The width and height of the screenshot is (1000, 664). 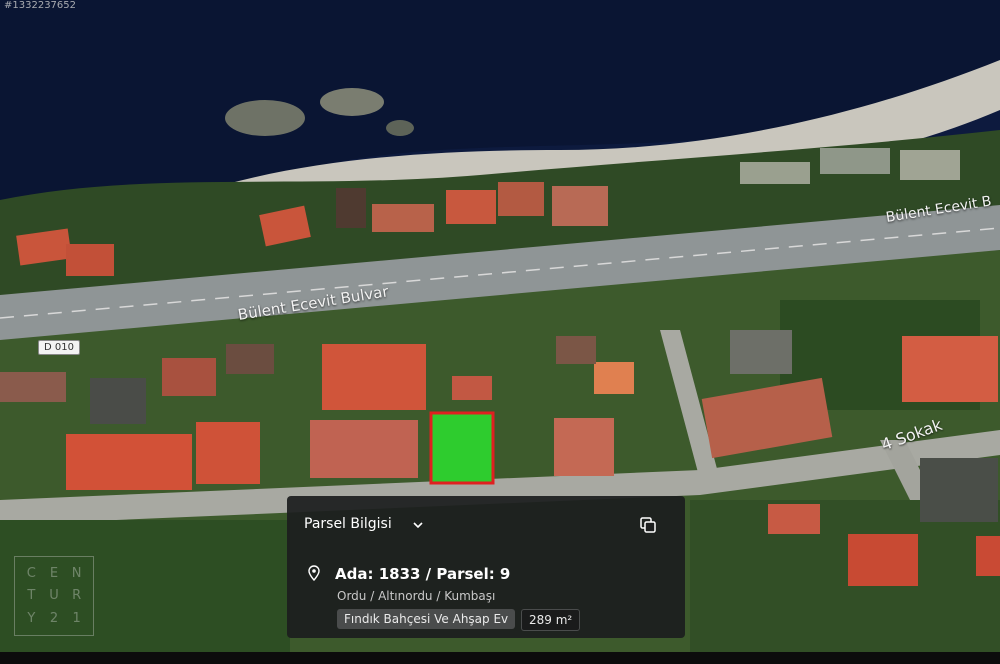 What do you see at coordinates (648, 525) in the screenshot?
I see `copy-icon` at bounding box center [648, 525].